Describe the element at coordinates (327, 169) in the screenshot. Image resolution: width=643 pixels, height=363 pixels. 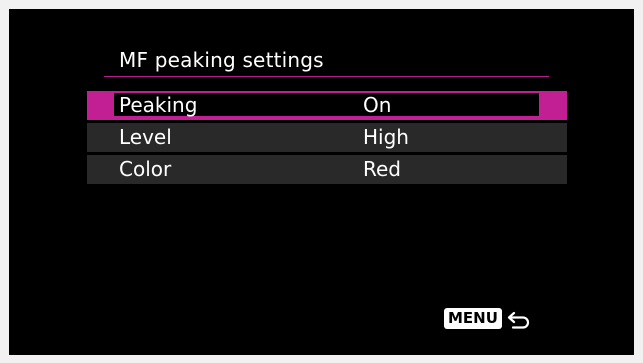
I see `setting-row-color: Color Red` at that location.